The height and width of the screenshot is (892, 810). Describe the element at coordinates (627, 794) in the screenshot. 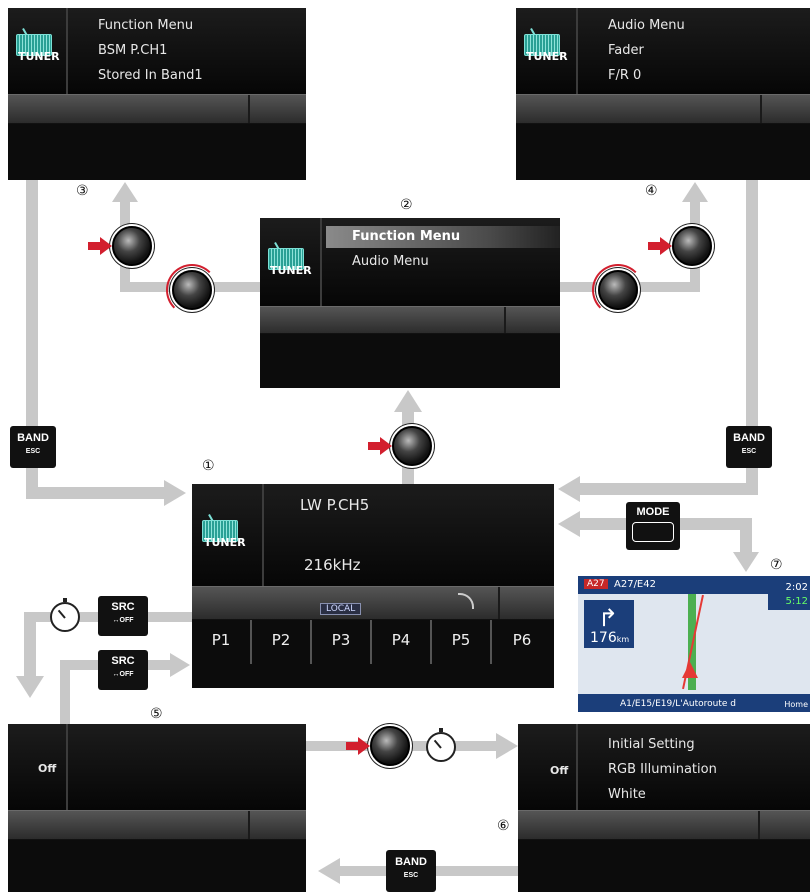

I see `menu-line-3: White` at that location.